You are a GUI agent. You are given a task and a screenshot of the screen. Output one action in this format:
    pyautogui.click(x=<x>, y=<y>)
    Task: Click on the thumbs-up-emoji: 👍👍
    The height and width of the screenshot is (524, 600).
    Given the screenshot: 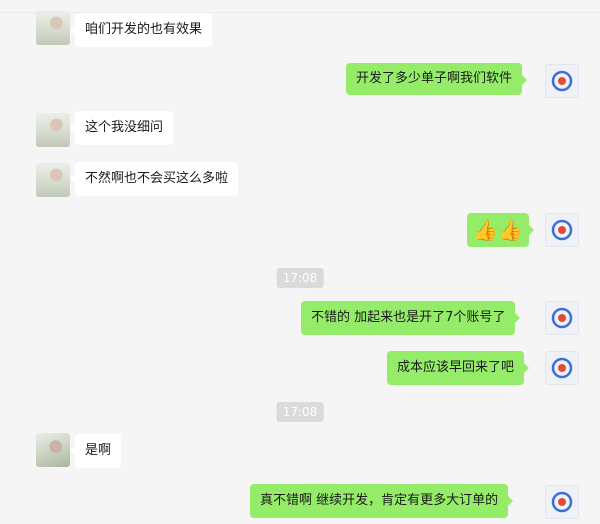 What is the action you would take?
    pyautogui.click(x=498, y=230)
    